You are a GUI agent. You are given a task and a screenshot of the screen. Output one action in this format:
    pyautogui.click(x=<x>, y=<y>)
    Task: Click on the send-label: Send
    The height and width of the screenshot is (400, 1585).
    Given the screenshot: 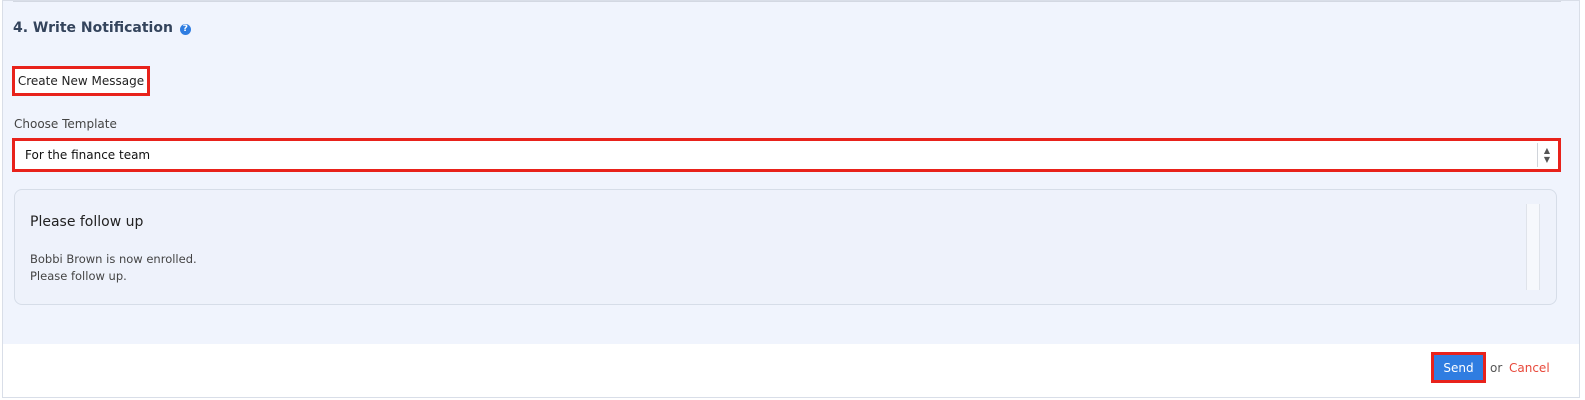 What is the action you would take?
    pyautogui.click(x=1458, y=367)
    